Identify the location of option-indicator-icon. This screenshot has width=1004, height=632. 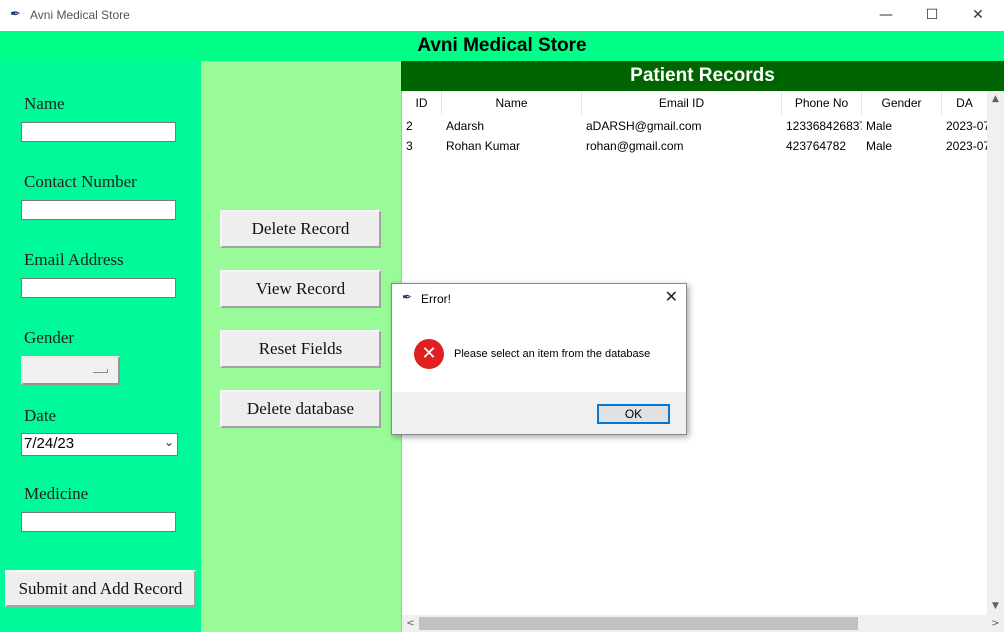
(100, 371).